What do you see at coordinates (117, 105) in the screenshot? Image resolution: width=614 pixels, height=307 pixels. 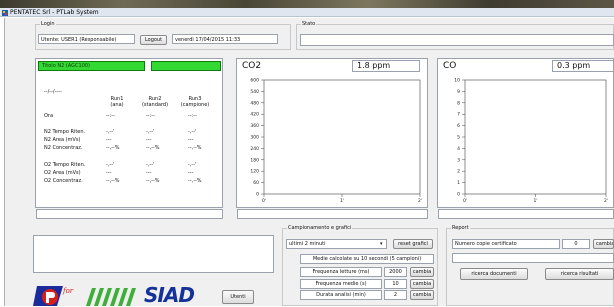 I see `column-subheader-run1: (ana)` at bounding box center [117, 105].